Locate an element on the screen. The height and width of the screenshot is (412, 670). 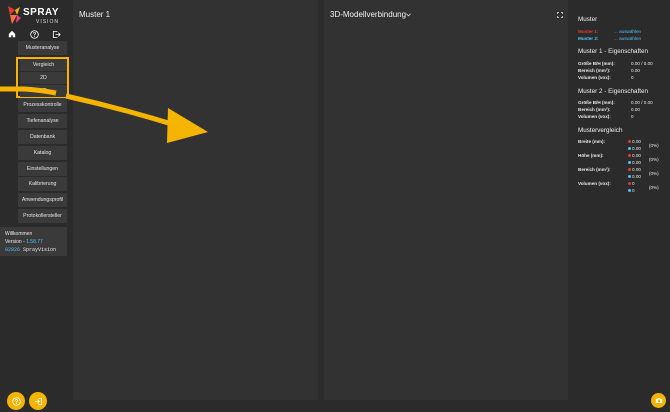
vergleich-highlight: Vergleich 2D 3D is located at coordinates (42, 77).